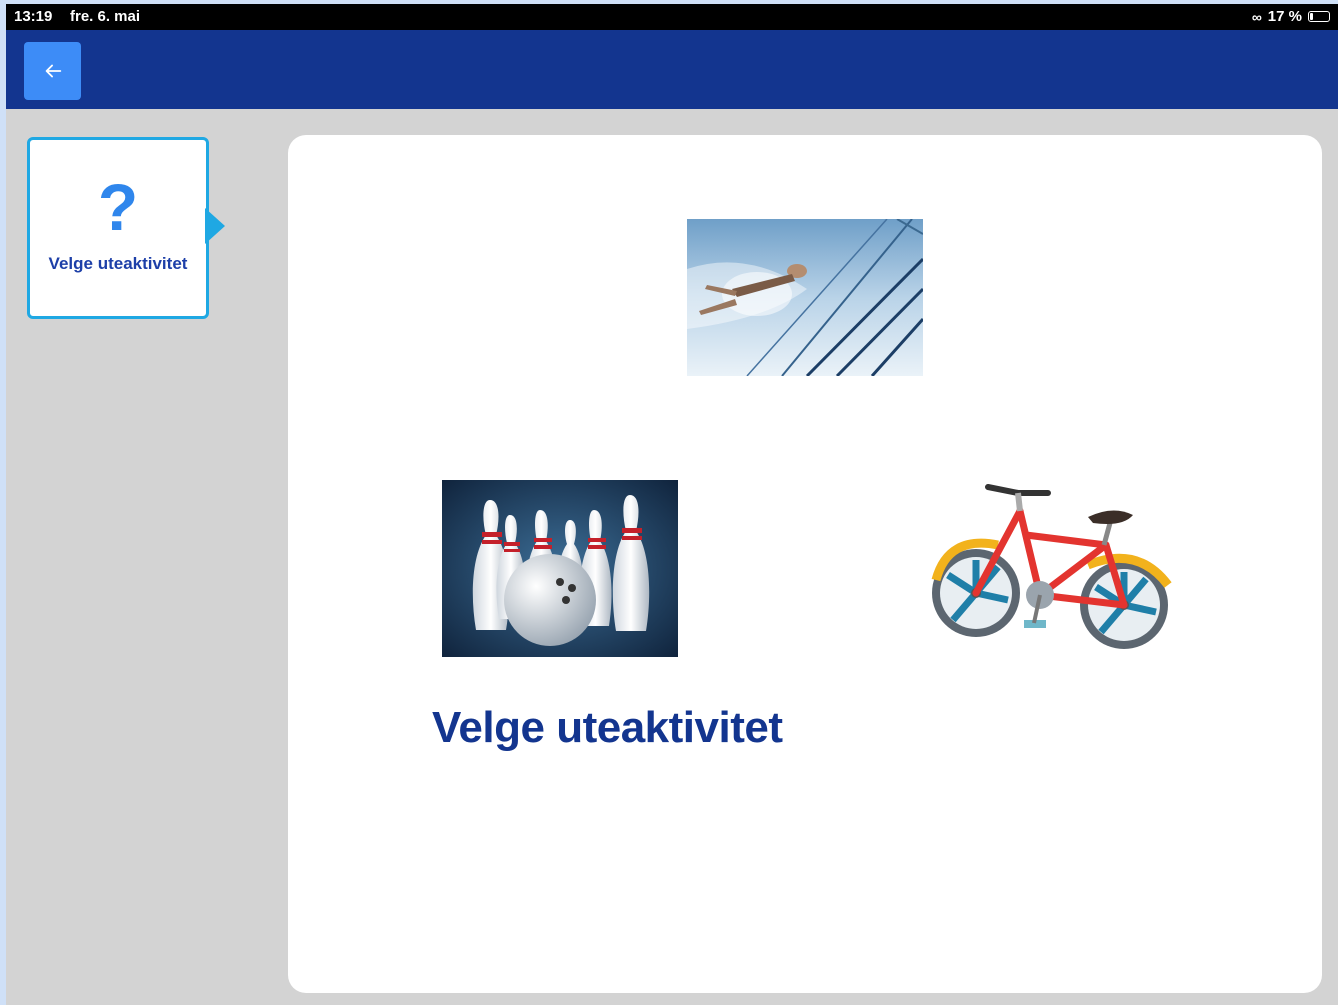  What do you see at coordinates (560, 568) in the screenshot?
I see `bowling-picture` at bounding box center [560, 568].